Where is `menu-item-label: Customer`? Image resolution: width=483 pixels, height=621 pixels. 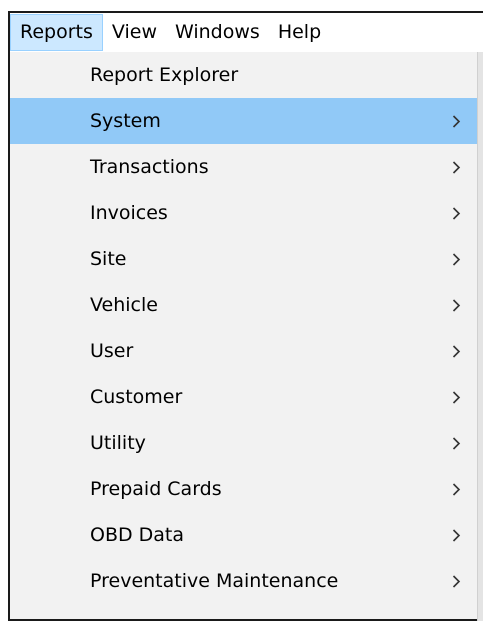
menu-item-label: Customer is located at coordinates (136, 397).